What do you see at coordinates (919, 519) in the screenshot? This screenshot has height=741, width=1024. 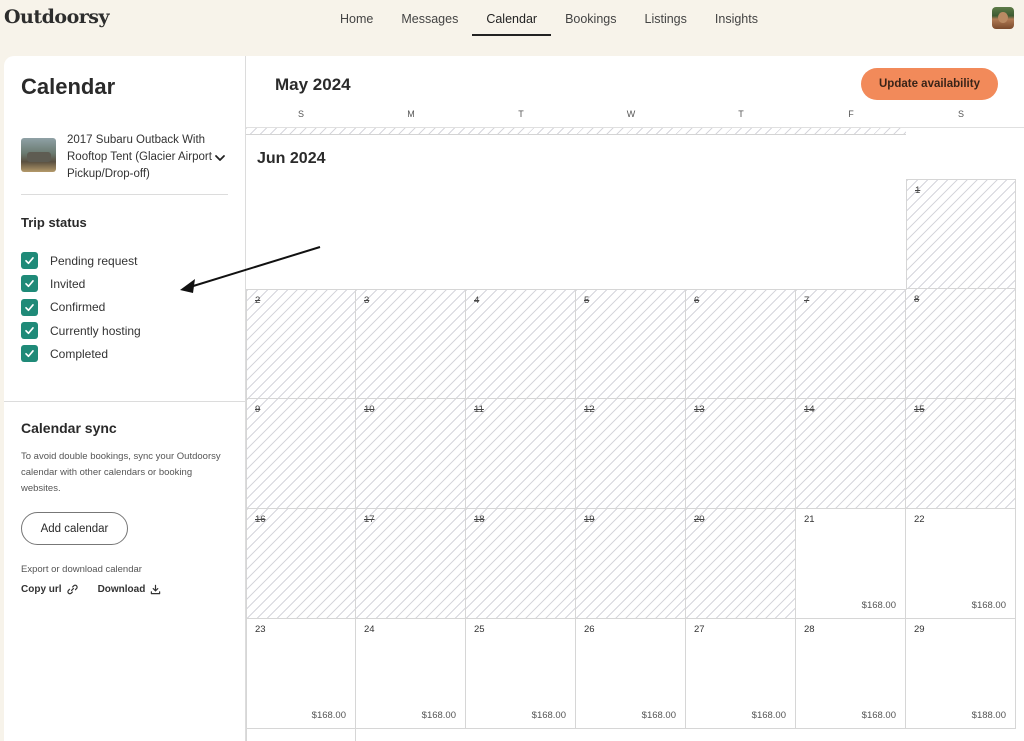 I see `day-number: 22` at bounding box center [919, 519].